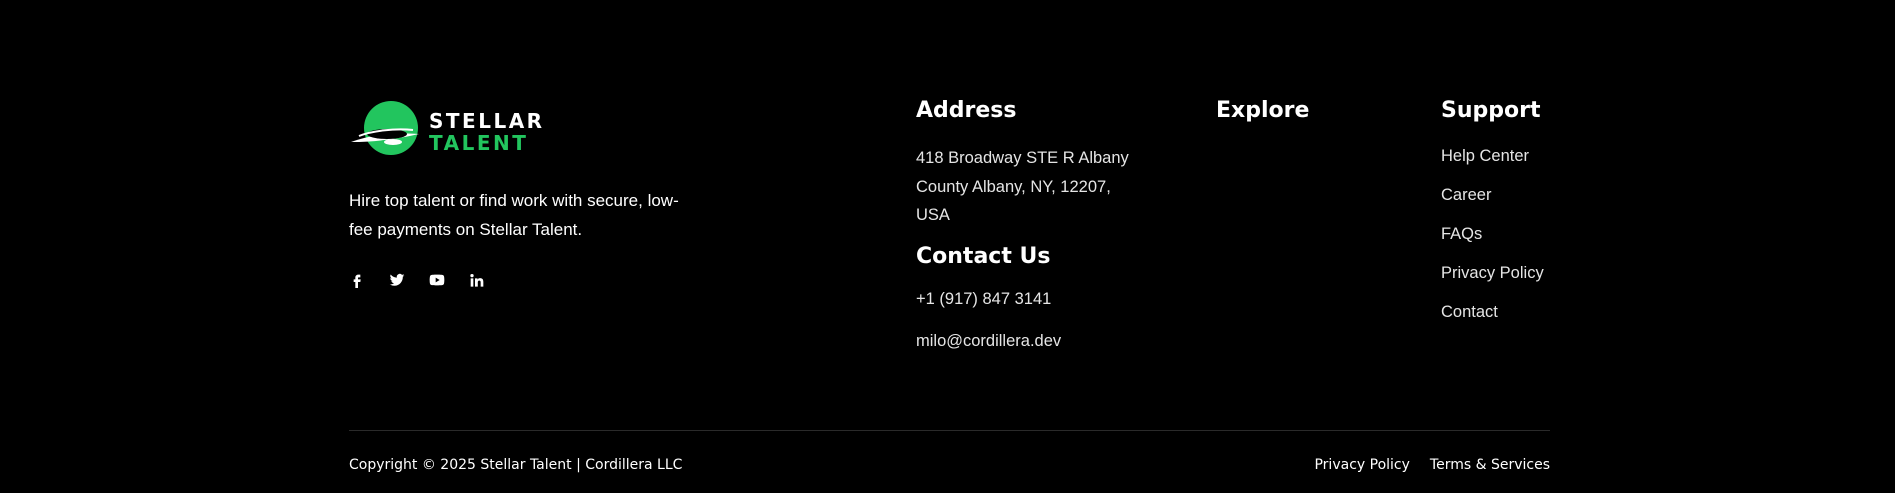 The height and width of the screenshot is (493, 1895). Describe the element at coordinates (983, 256) in the screenshot. I see `contact-heading: Contact Us` at that location.